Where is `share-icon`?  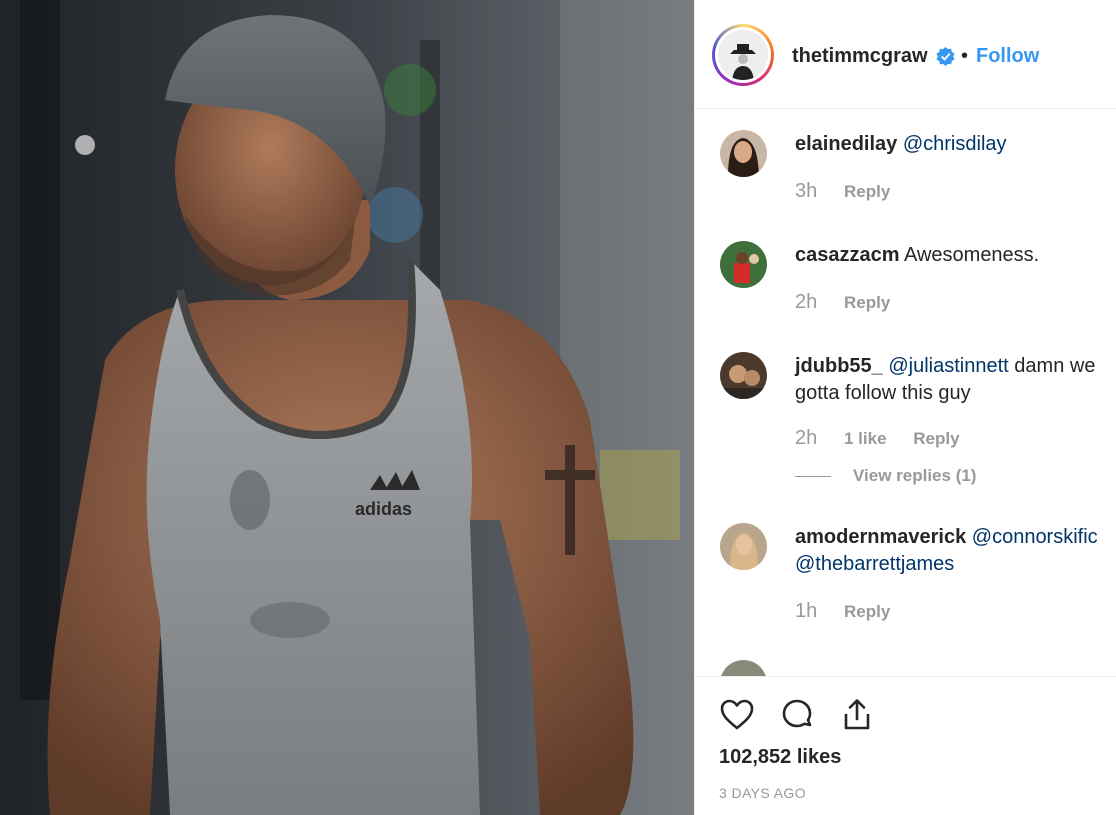
share-icon is located at coordinates (857, 715).